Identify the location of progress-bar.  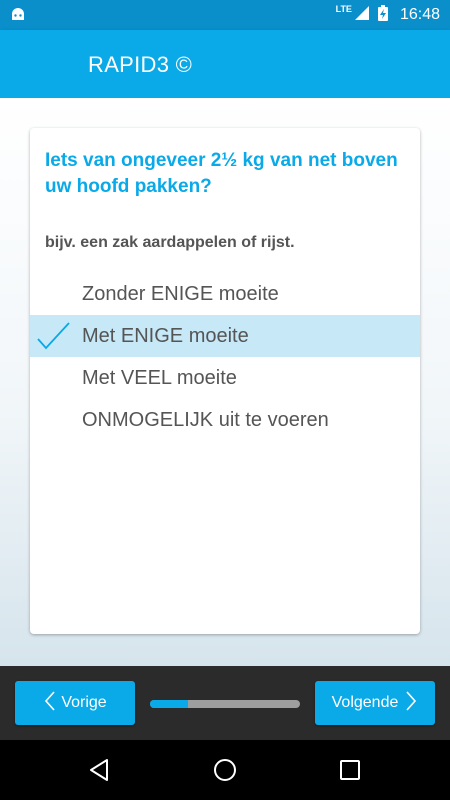
(225, 704).